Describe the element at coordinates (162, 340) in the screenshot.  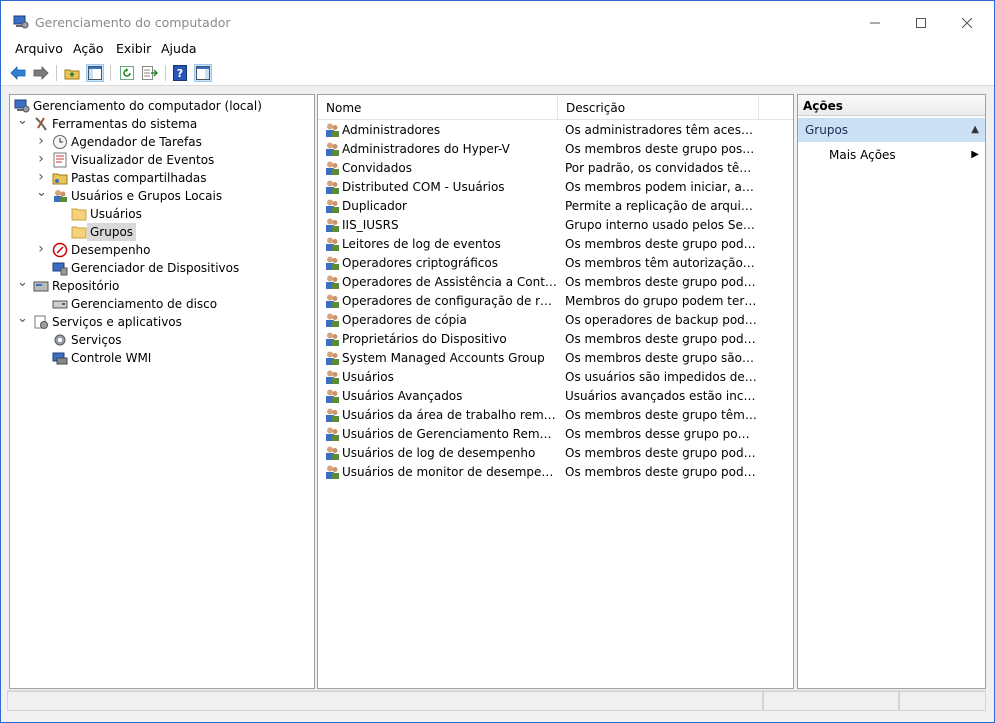
I see `tree-item-13: Serviços` at that location.